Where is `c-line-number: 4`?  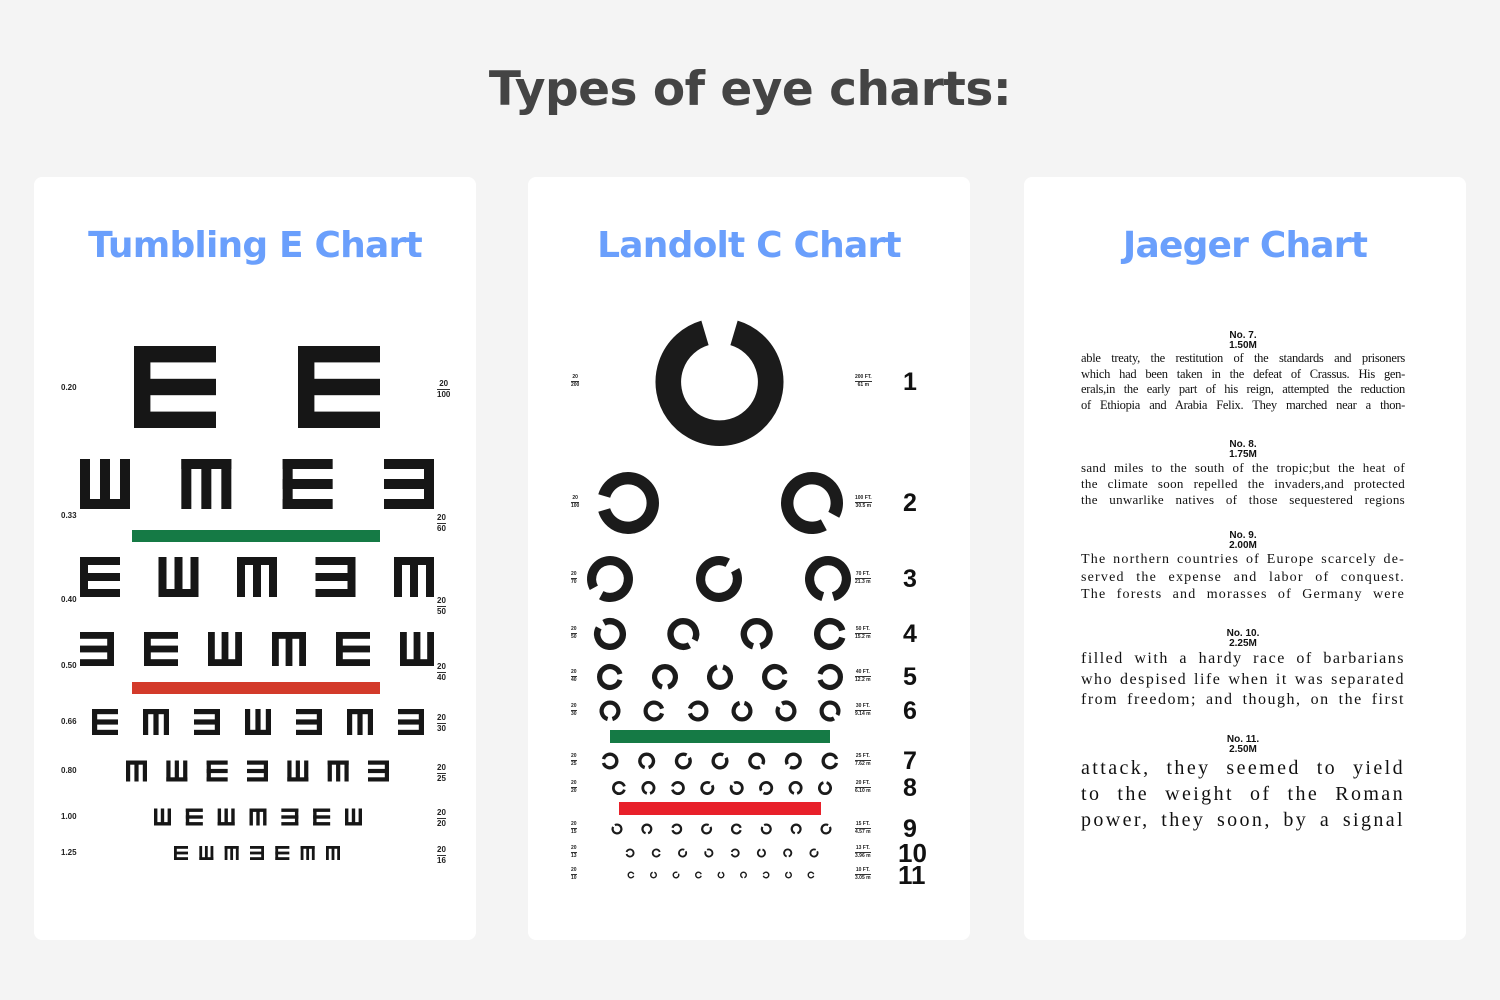 c-line-number: 4 is located at coordinates (910, 633).